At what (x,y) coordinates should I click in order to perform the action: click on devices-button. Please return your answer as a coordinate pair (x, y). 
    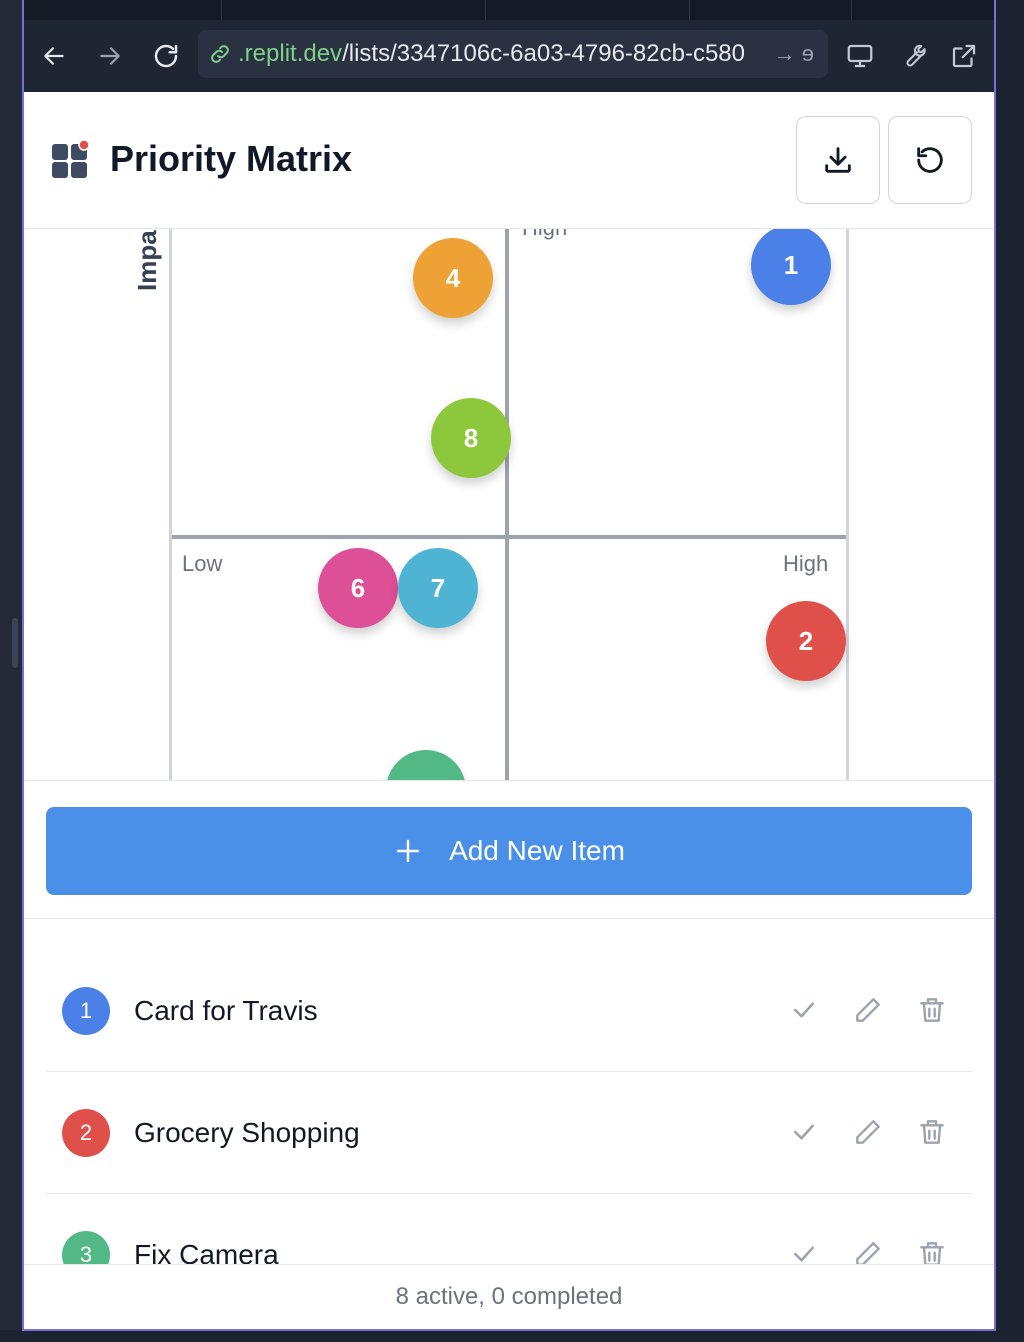
    Looking at the image, I should click on (860, 56).